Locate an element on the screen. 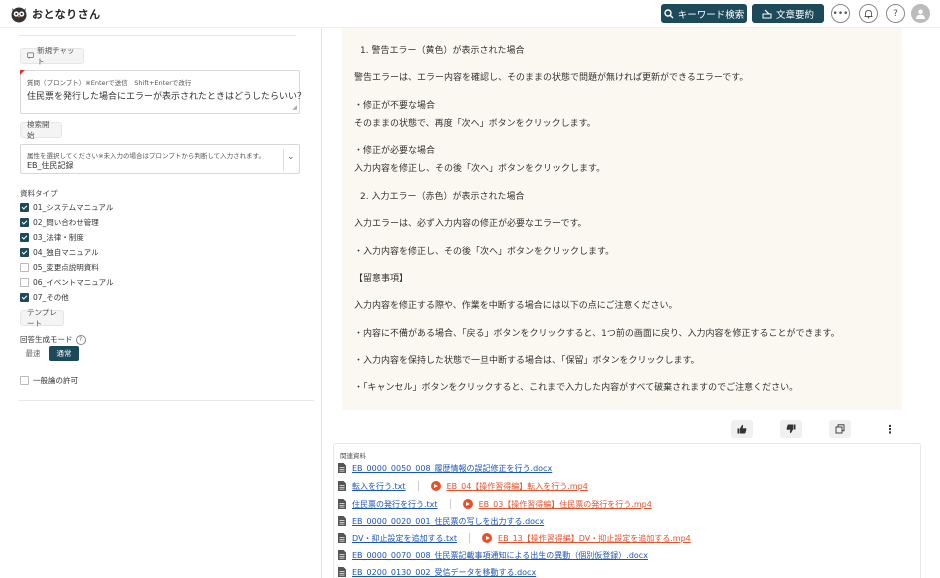 The width and height of the screenshot is (940, 578). answer-text: 入力エラーは、必ず入力内容の修正が必要なエラーです。 is located at coordinates (470, 224).